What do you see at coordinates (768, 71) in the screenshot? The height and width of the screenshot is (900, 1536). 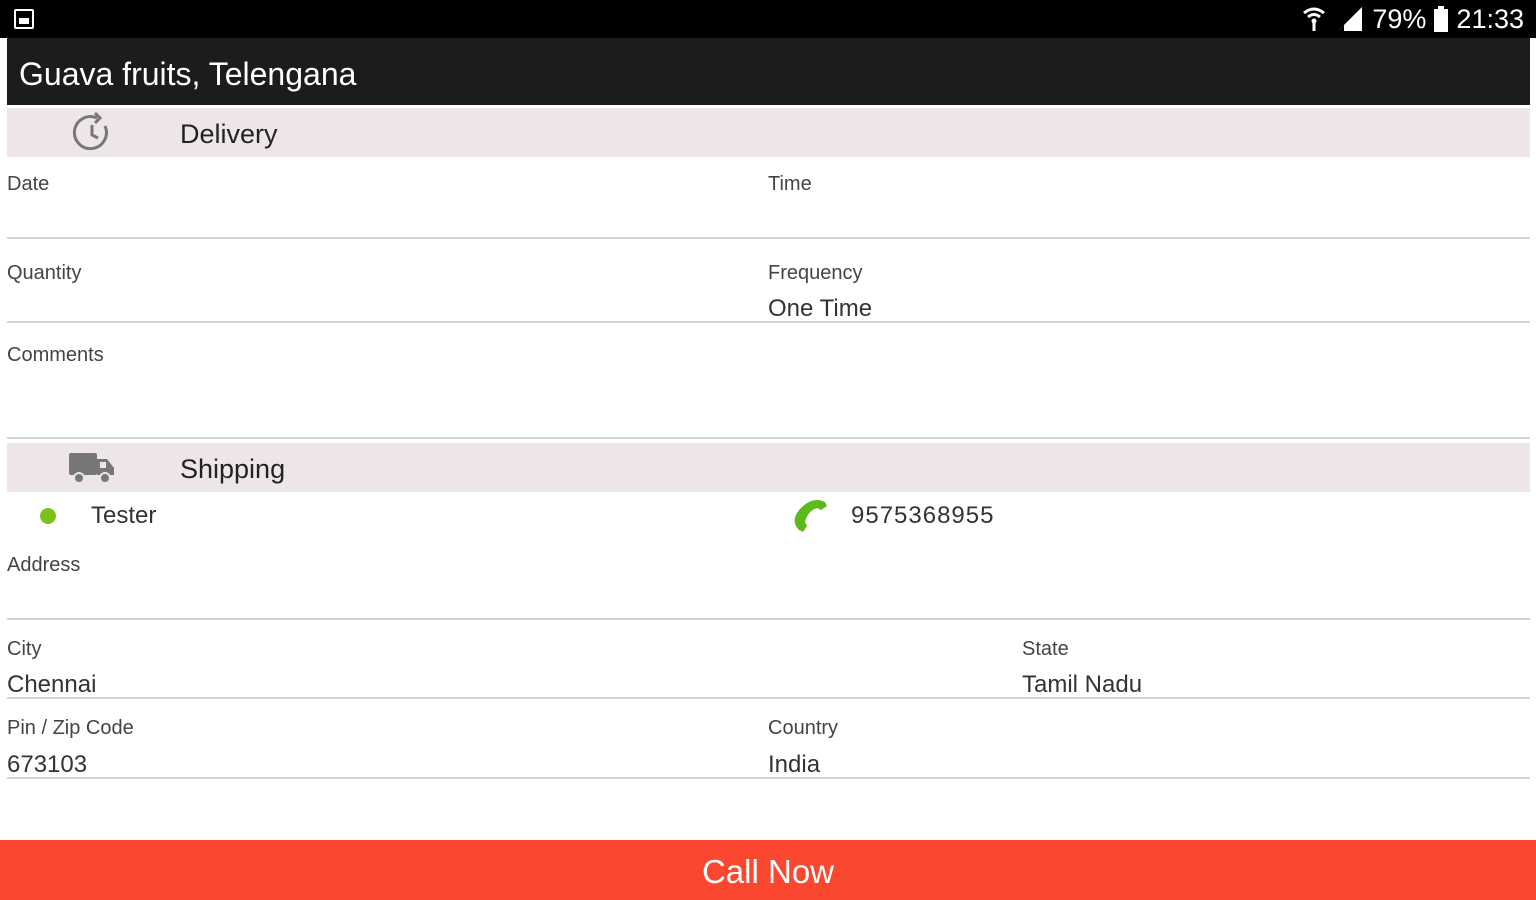 I see `app-bar: Guava fruits, Telengana` at bounding box center [768, 71].